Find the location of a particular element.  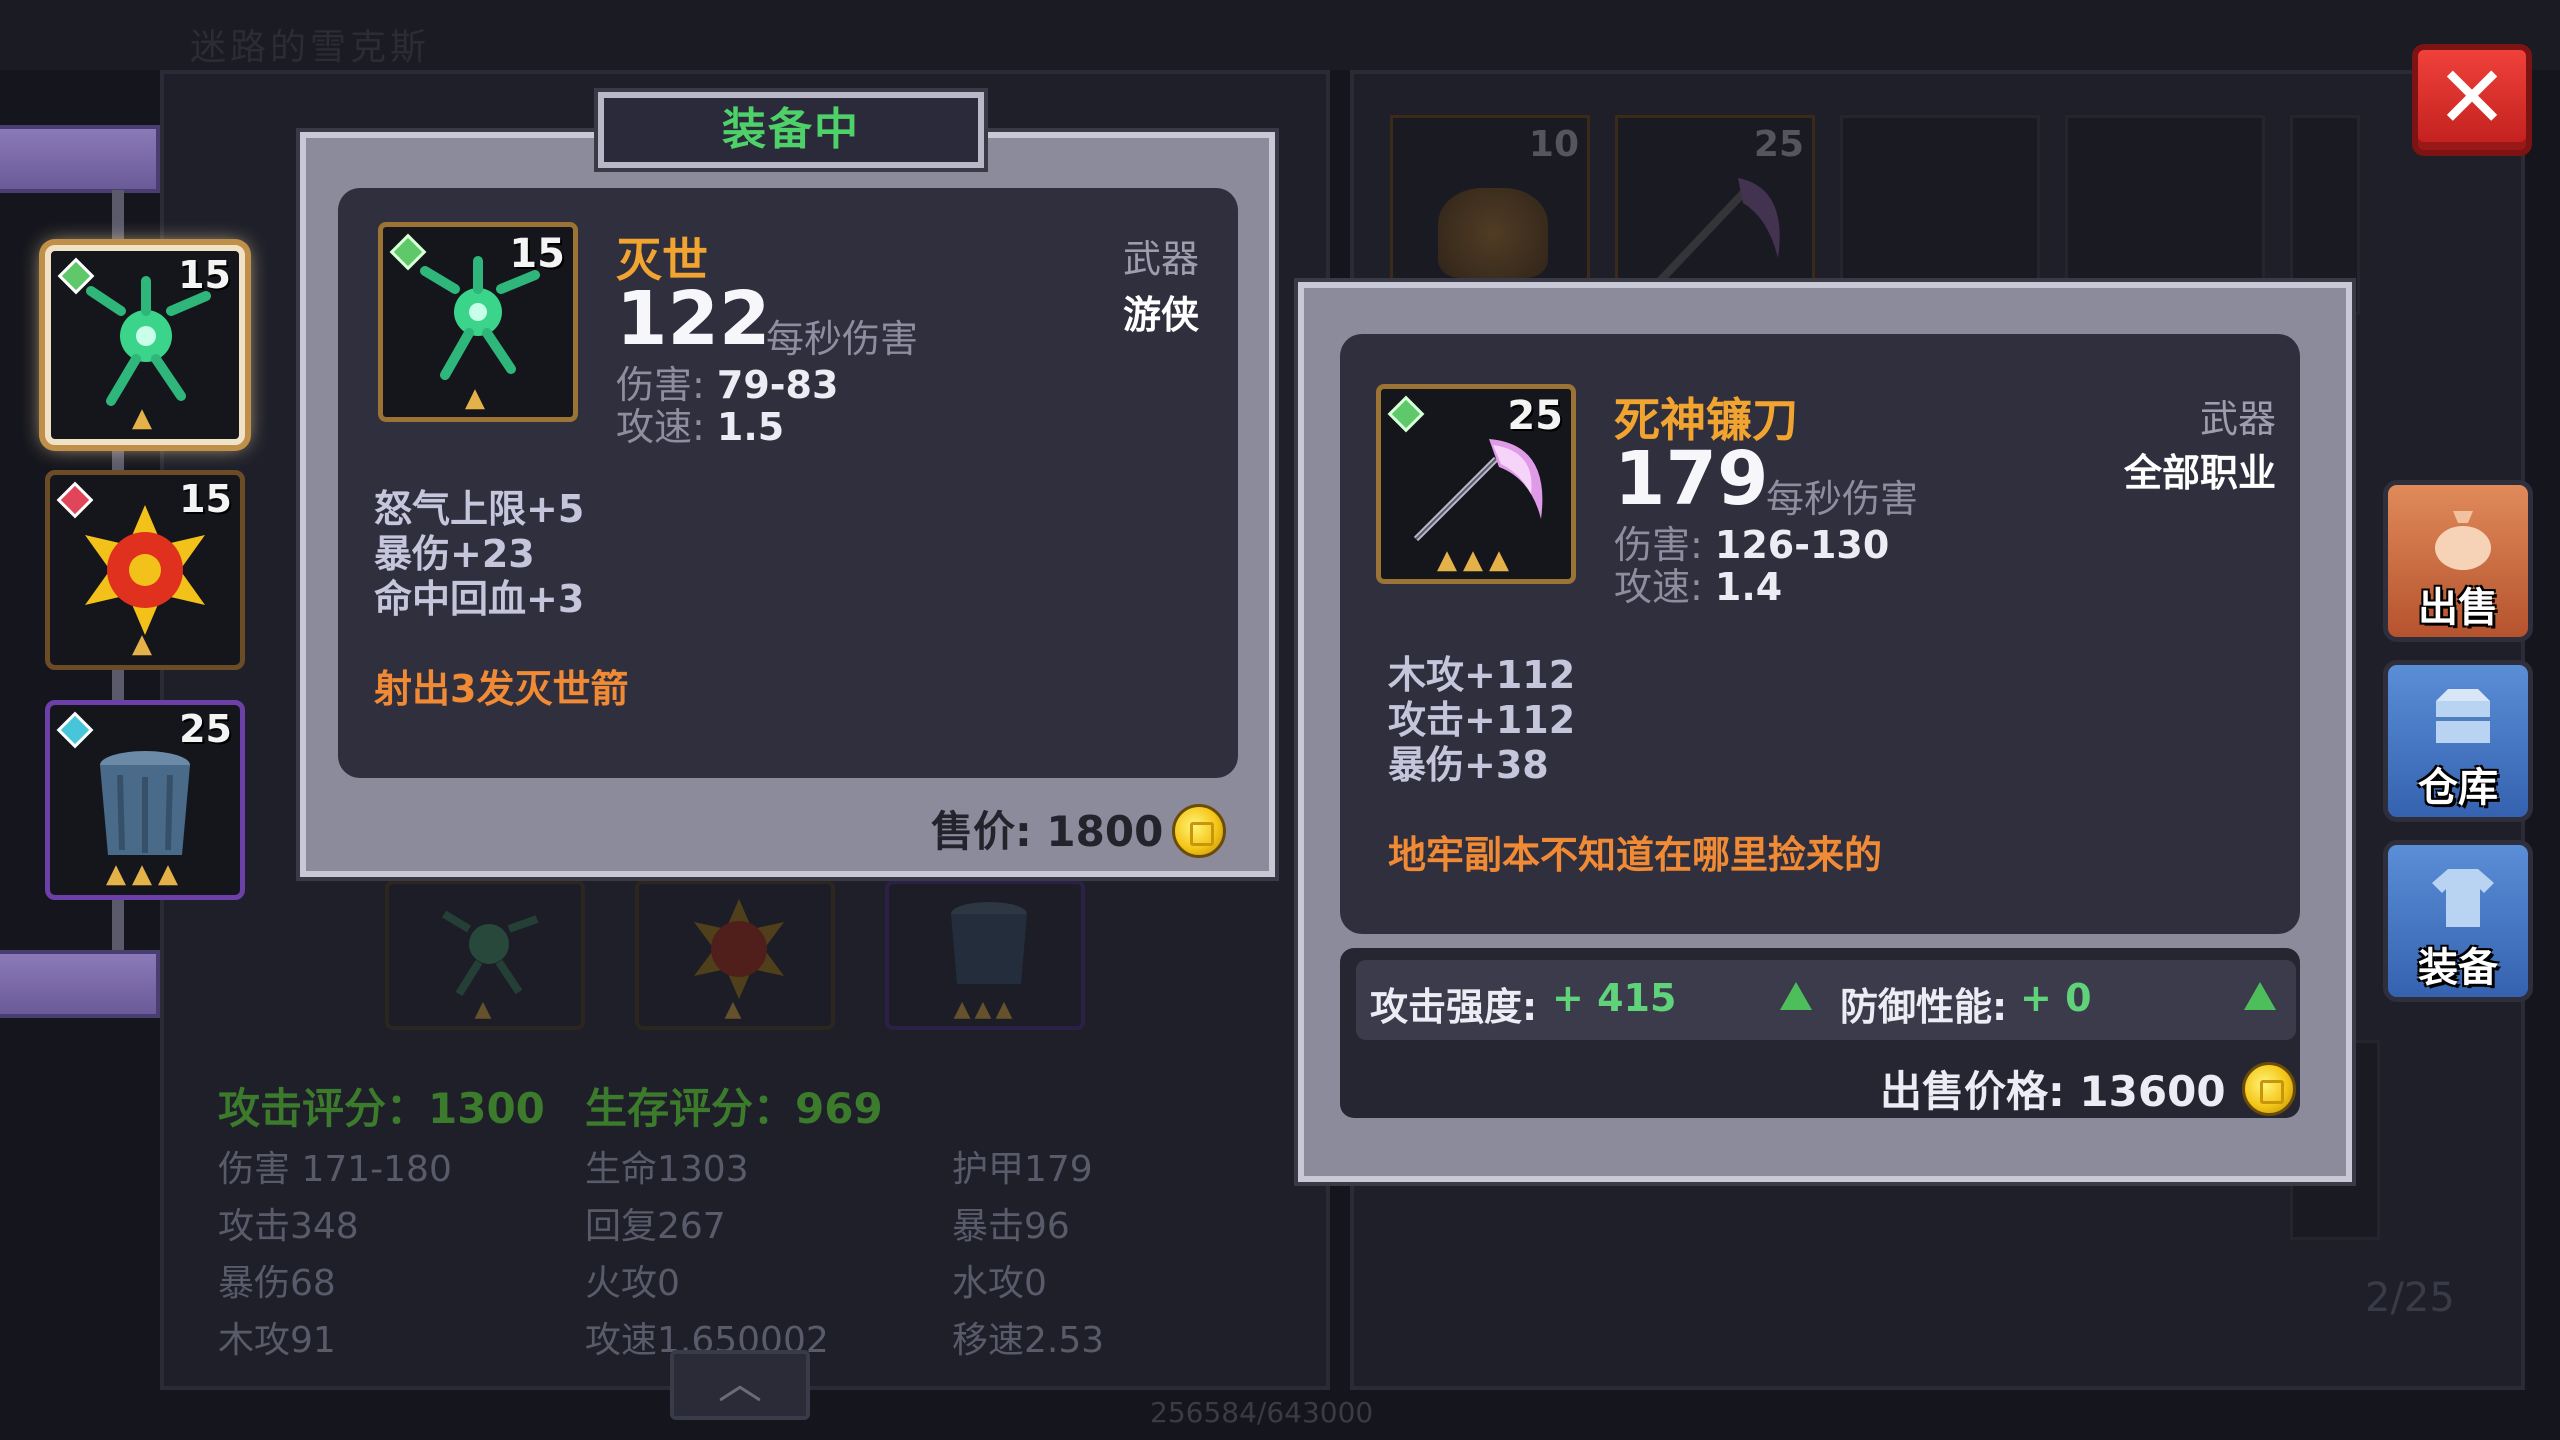

compare-item-icon: 25 ▲▲▲ is located at coordinates (1476, 484).